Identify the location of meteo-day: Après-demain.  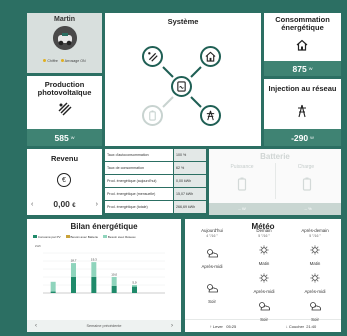
(315, 230).